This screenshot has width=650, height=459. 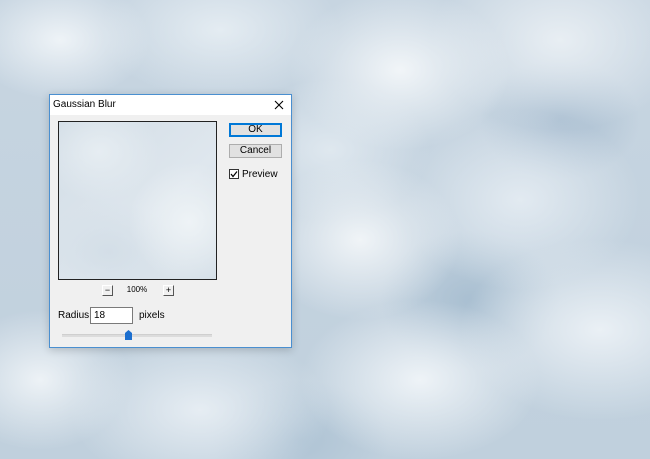 I want to click on zoom-in-button: +, so click(x=168, y=290).